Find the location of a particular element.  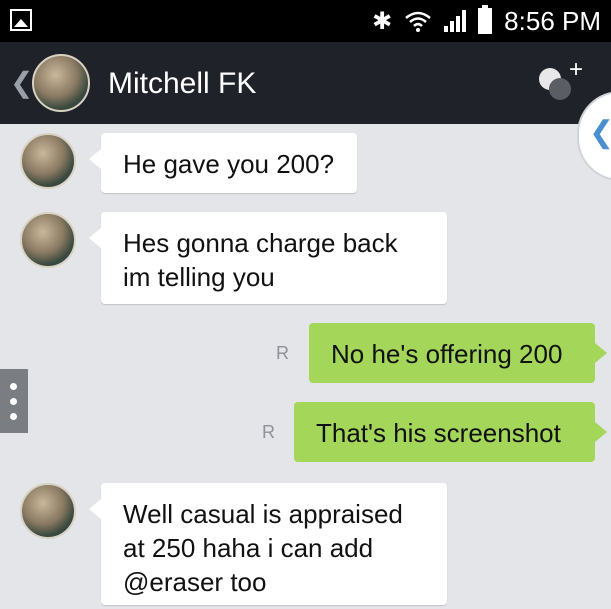

message-outgoing: No he's offering 200 is located at coordinates (458, 353).